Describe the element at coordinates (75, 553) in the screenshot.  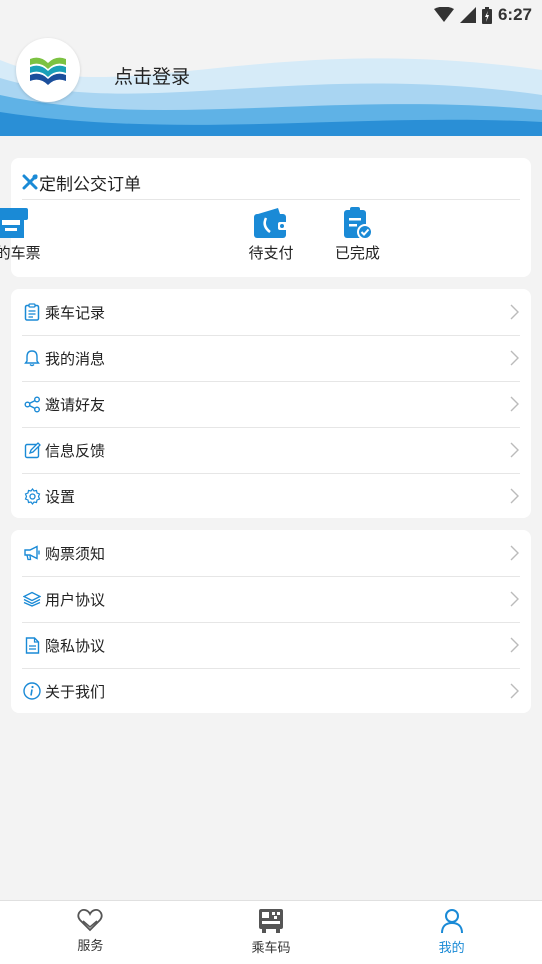
I see `menu-ticket-notice-label: 购票须知` at that location.